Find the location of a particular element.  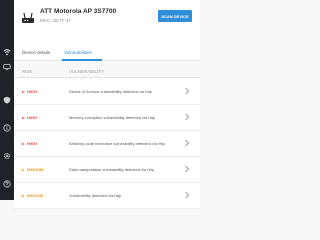

info-icon is located at coordinates (7, 128).